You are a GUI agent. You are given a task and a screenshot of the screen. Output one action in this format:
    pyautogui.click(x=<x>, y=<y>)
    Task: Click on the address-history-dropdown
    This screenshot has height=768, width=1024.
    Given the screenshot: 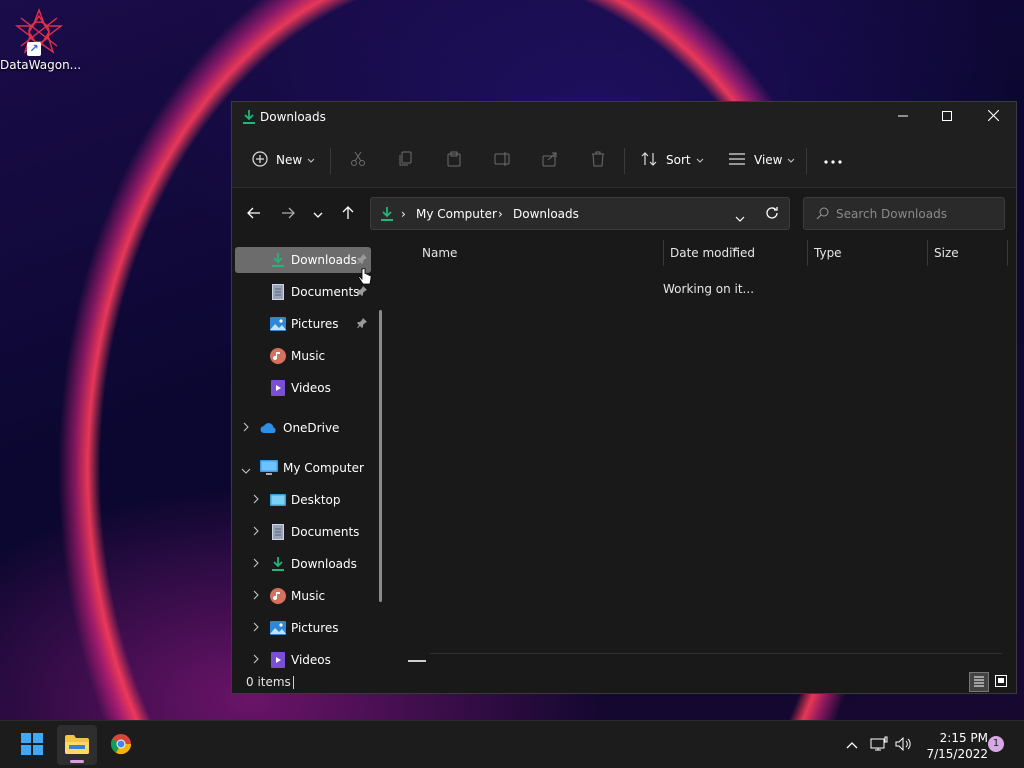 What is the action you would take?
    pyautogui.click(x=740, y=218)
    